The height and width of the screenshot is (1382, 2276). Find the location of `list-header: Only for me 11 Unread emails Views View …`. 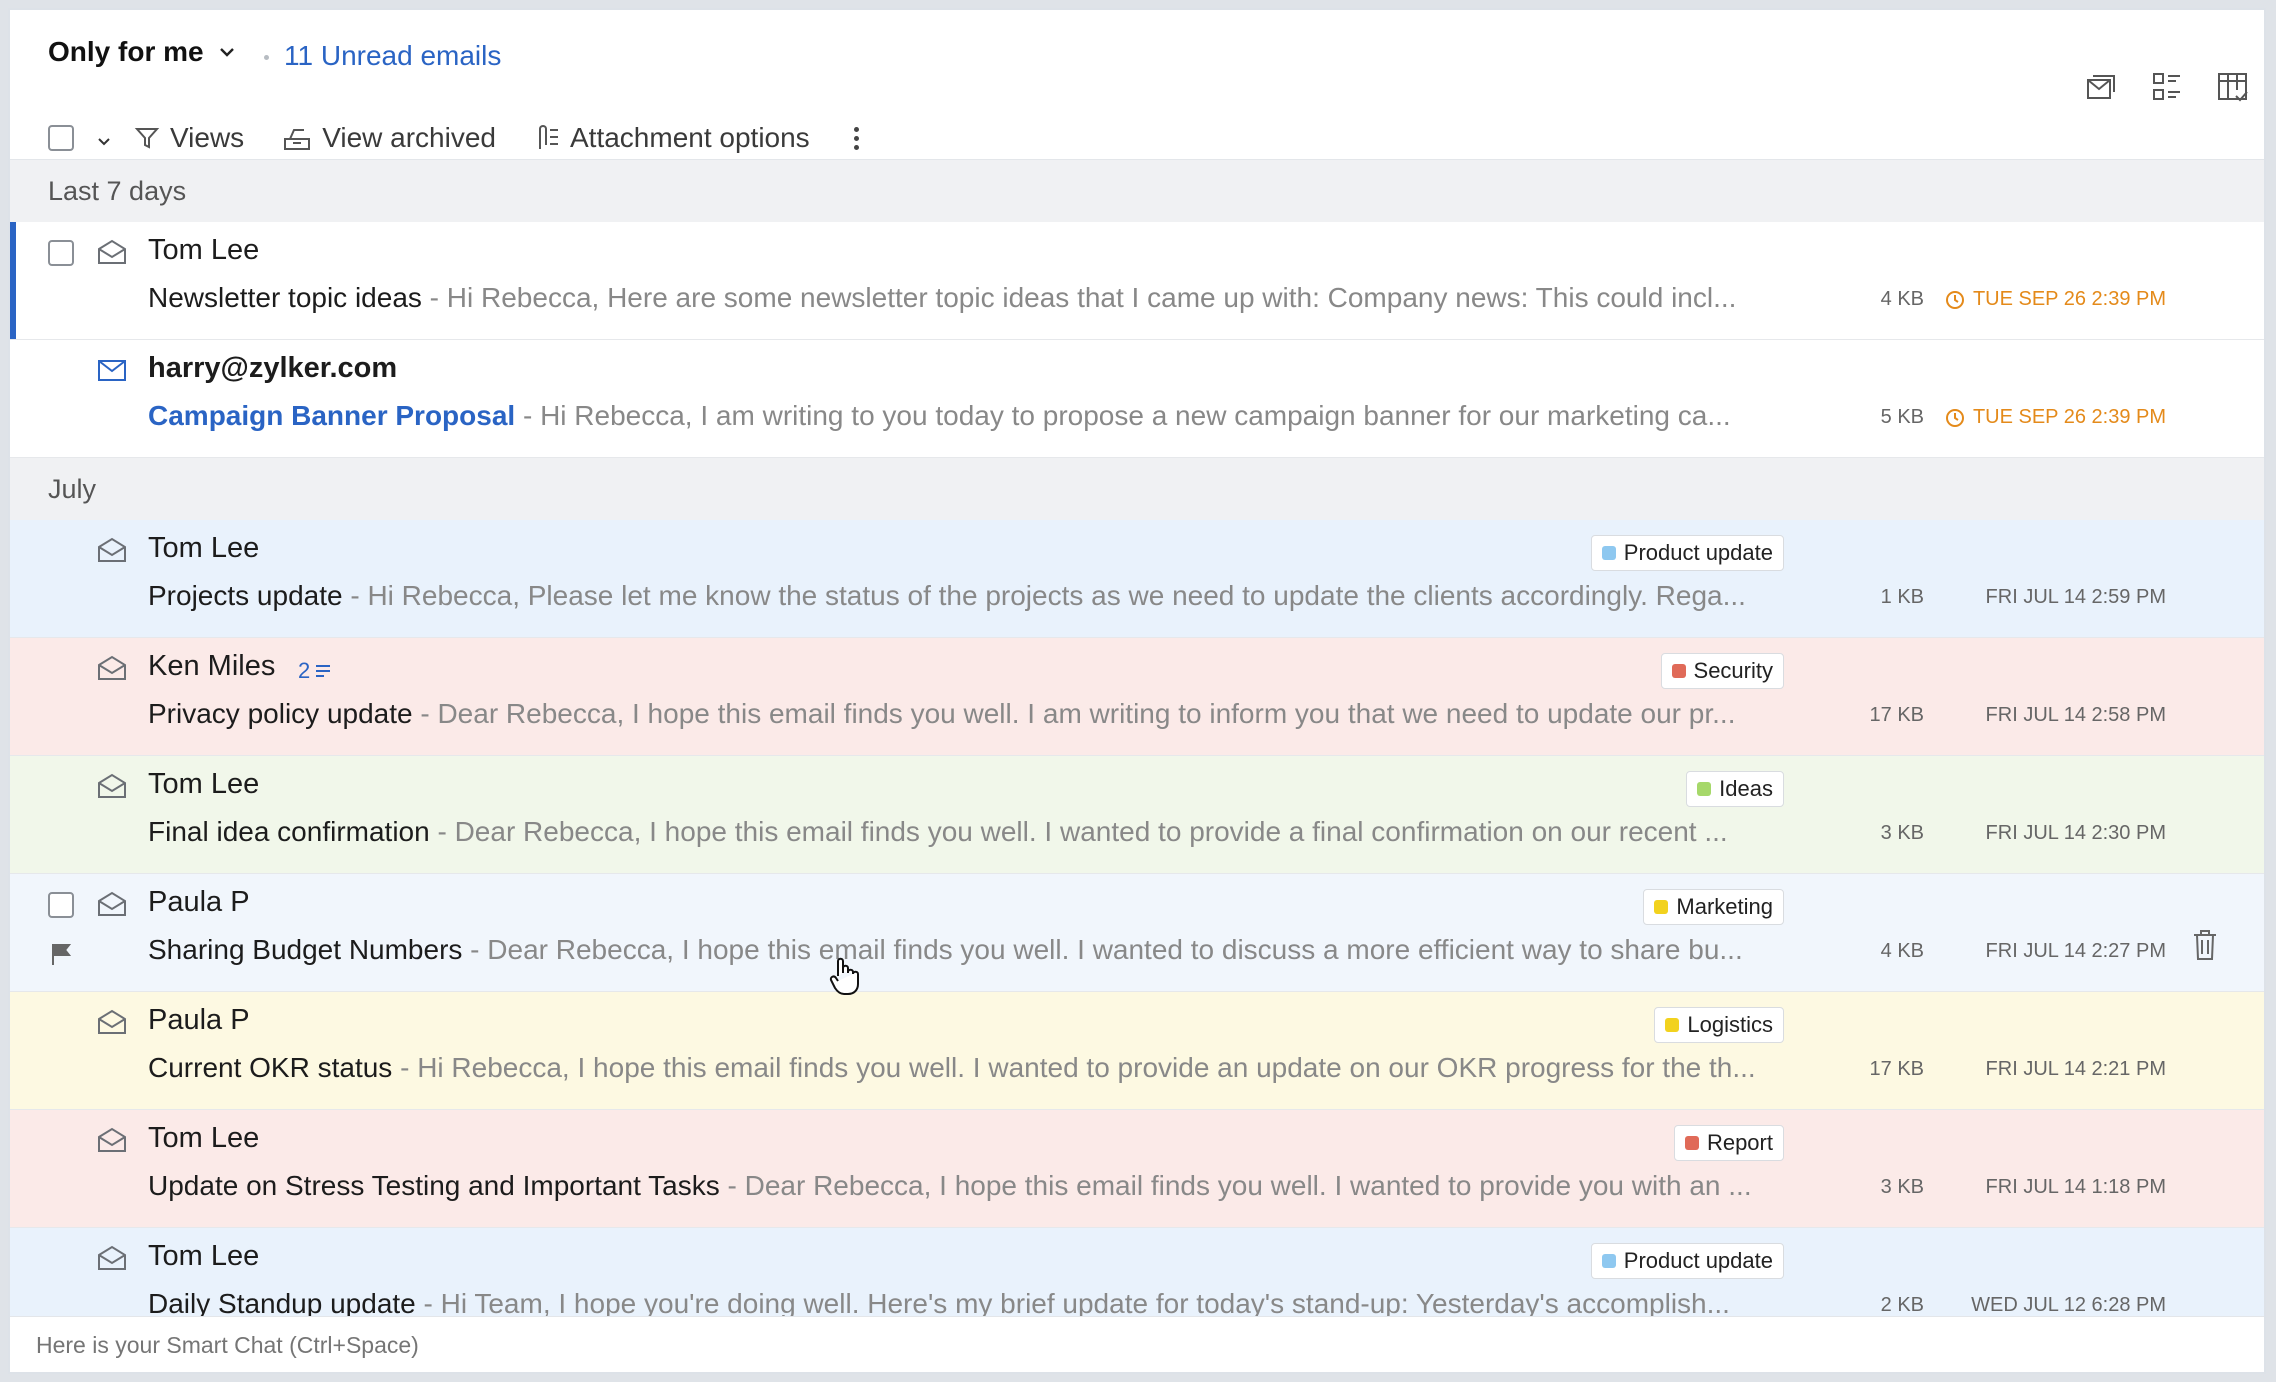

list-header: Only for me 11 Unread emails Views View … is located at coordinates (1137, 85).